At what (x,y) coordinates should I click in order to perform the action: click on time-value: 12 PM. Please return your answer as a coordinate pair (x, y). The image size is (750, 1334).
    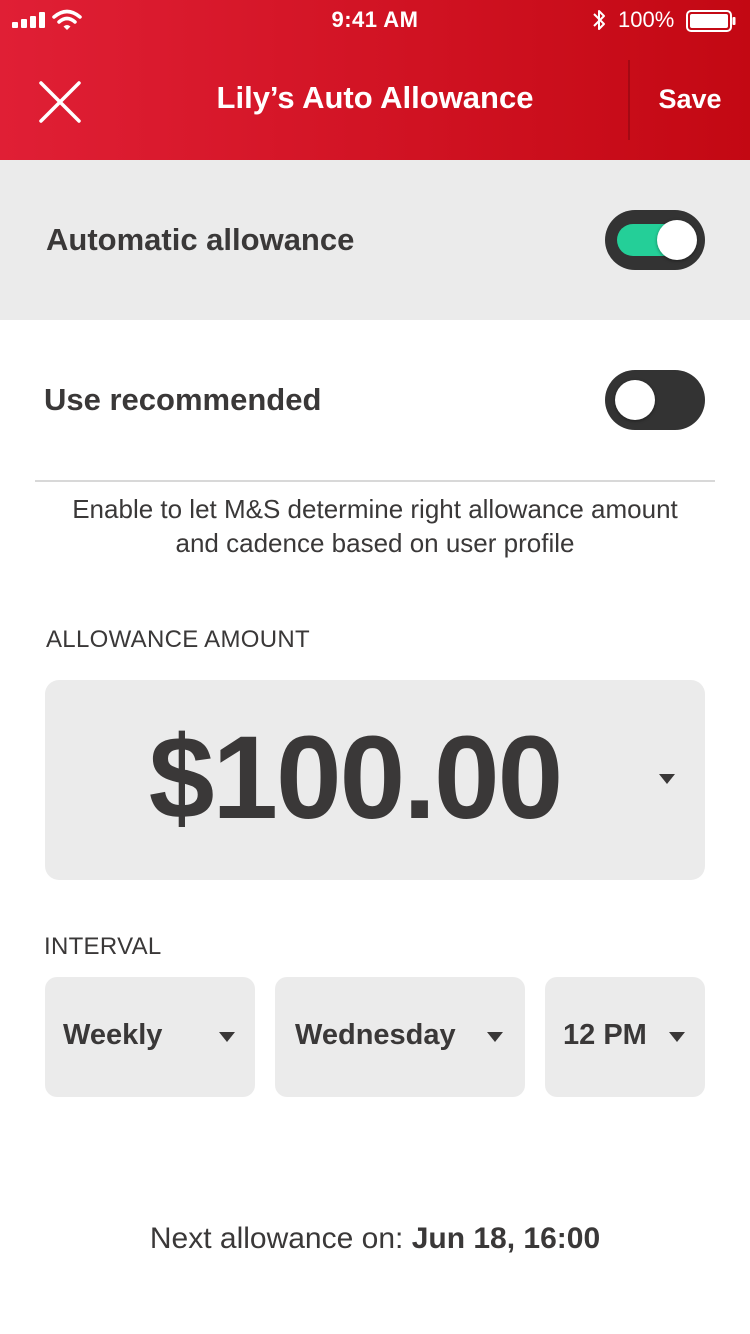
    Looking at the image, I should click on (605, 1035).